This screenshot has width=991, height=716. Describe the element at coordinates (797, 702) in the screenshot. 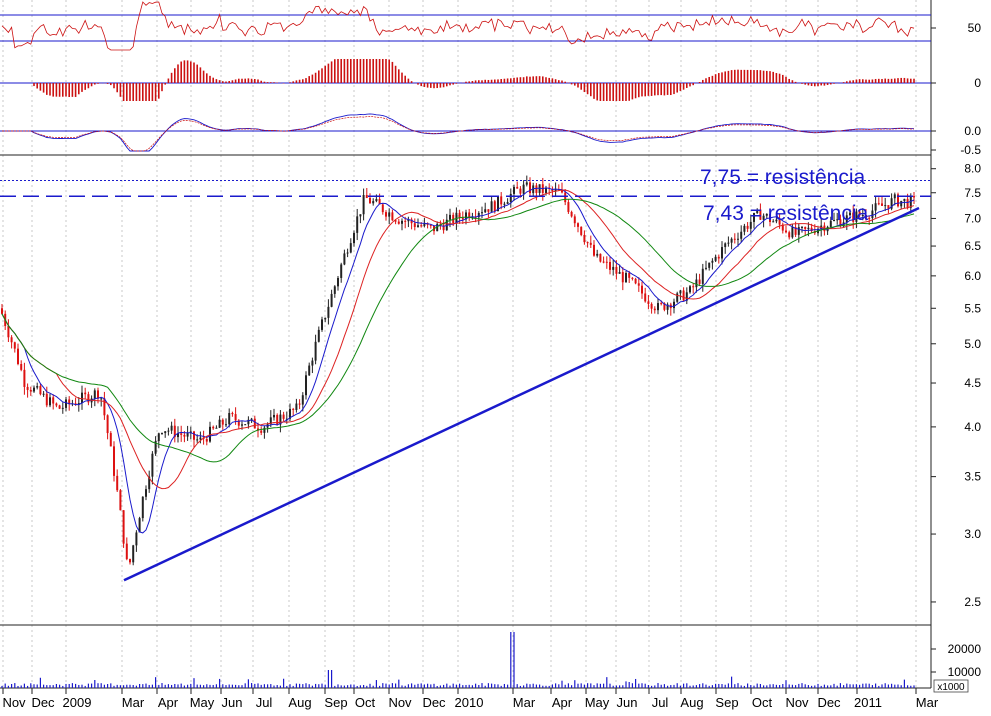

I see `x-axis-label: Nov` at that location.